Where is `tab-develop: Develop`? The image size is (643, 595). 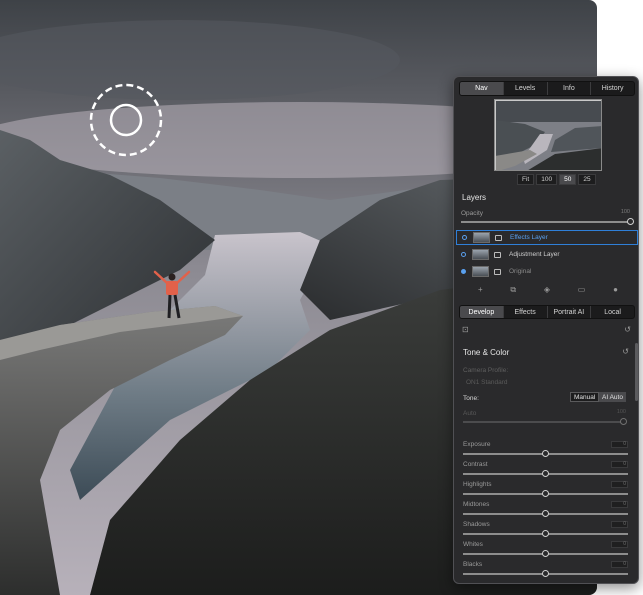 tab-develop: Develop is located at coordinates (482, 312).